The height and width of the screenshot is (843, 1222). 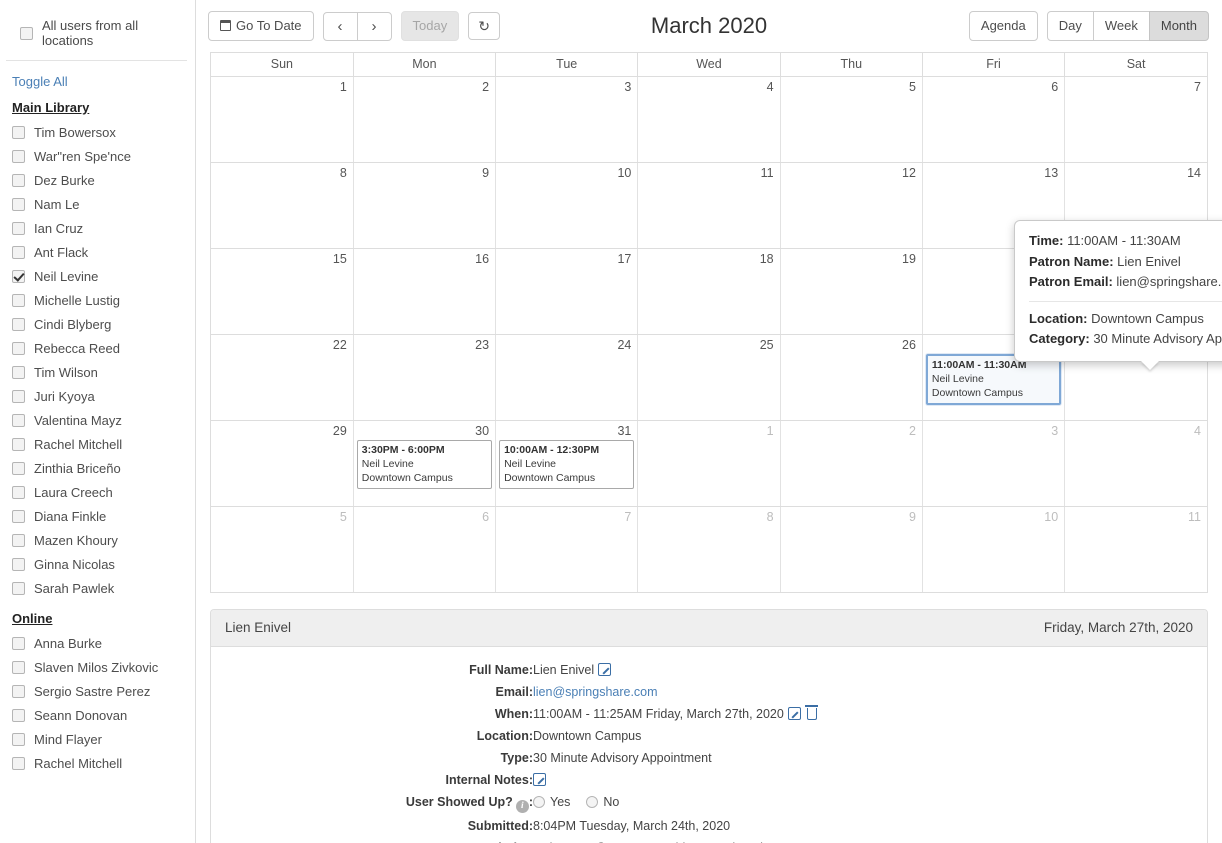 I want to click on sidebar-user-row: Neil Levine, so click(x=97, y=276).